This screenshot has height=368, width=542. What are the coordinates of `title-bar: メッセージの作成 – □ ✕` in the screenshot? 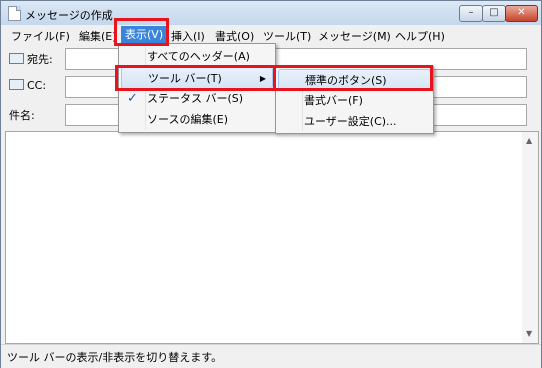 It's located at (271, 13).